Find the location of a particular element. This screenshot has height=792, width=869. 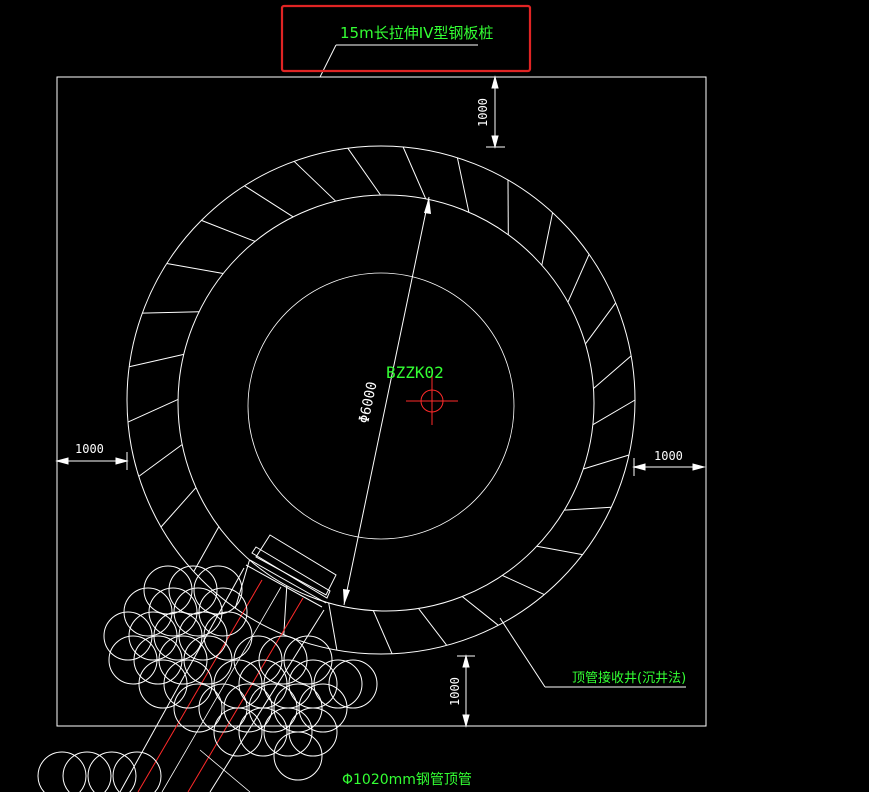

label-steel-pipe: Φ1020mm钢管顶管 is located at coordinates (407, 780).